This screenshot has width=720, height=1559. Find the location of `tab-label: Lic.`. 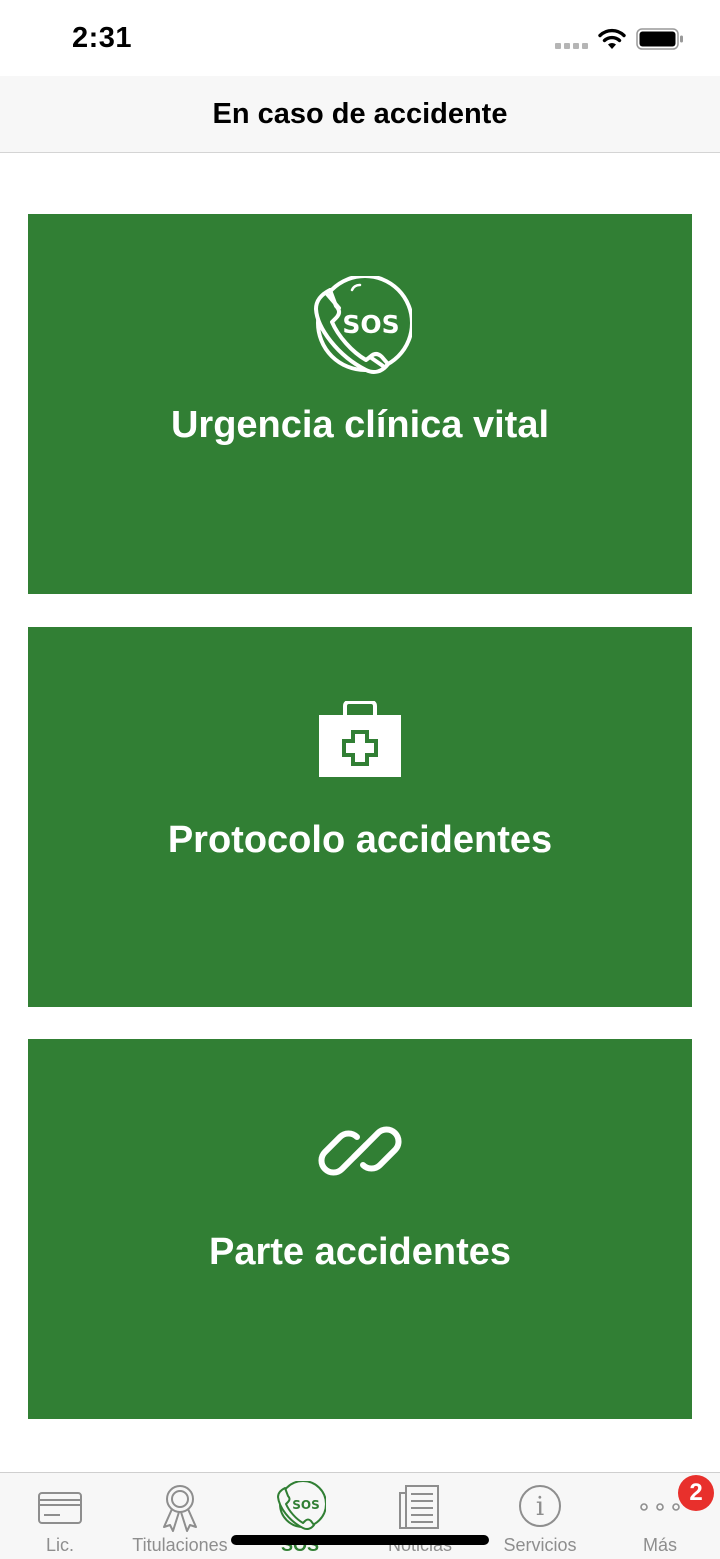

tab-label: Lic. is located at coordinates (59, 1545).